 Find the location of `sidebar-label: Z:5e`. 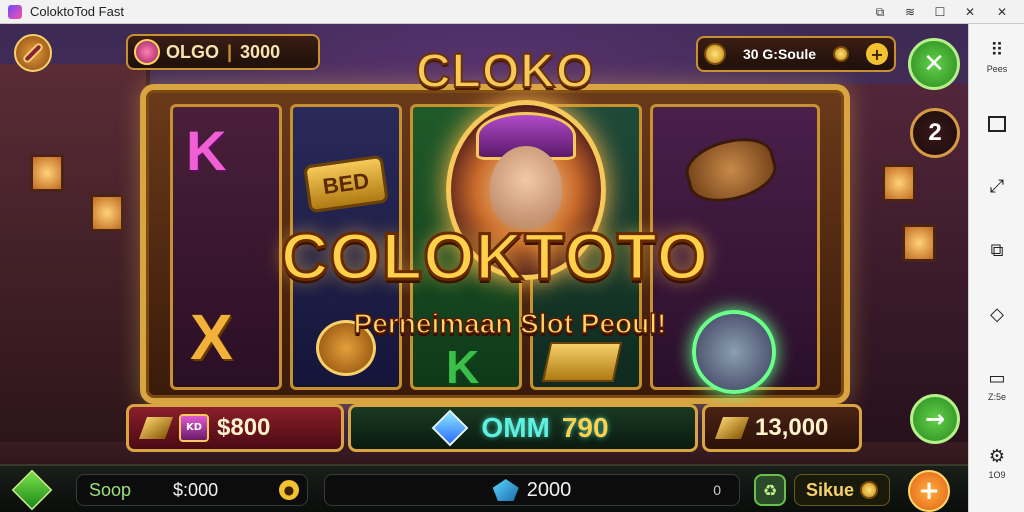

sidebar-label: Z:5e is located at coordinates (996, 397).